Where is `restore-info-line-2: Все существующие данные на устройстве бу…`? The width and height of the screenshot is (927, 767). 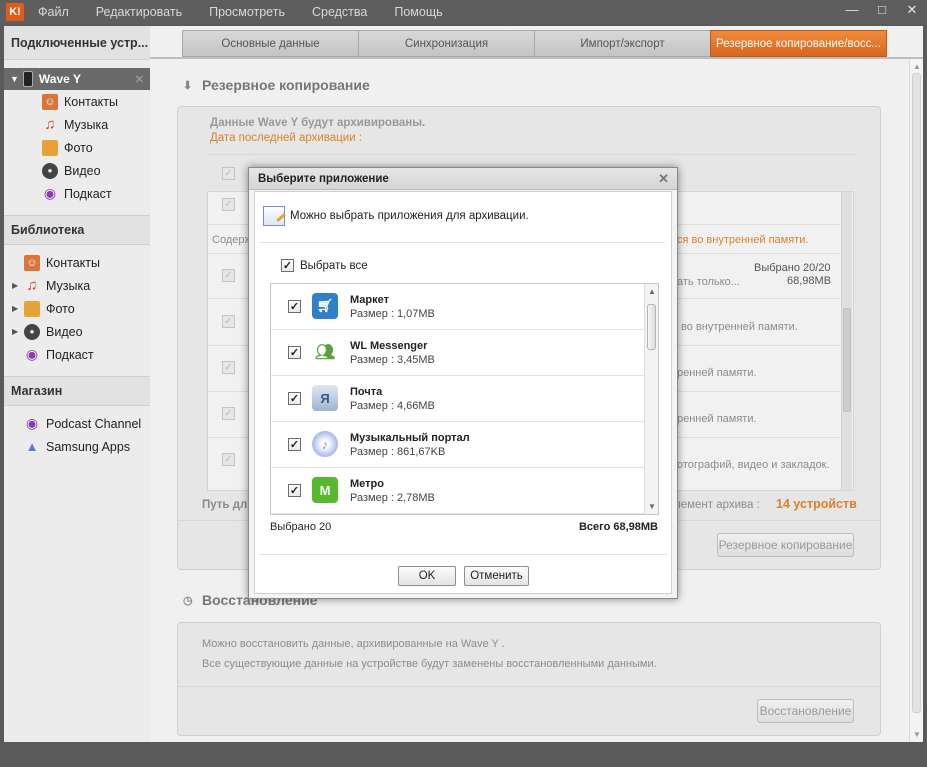 restore-info-line-2: Все существующие данные на устройстве бу… is located at coordinates (429, 664).